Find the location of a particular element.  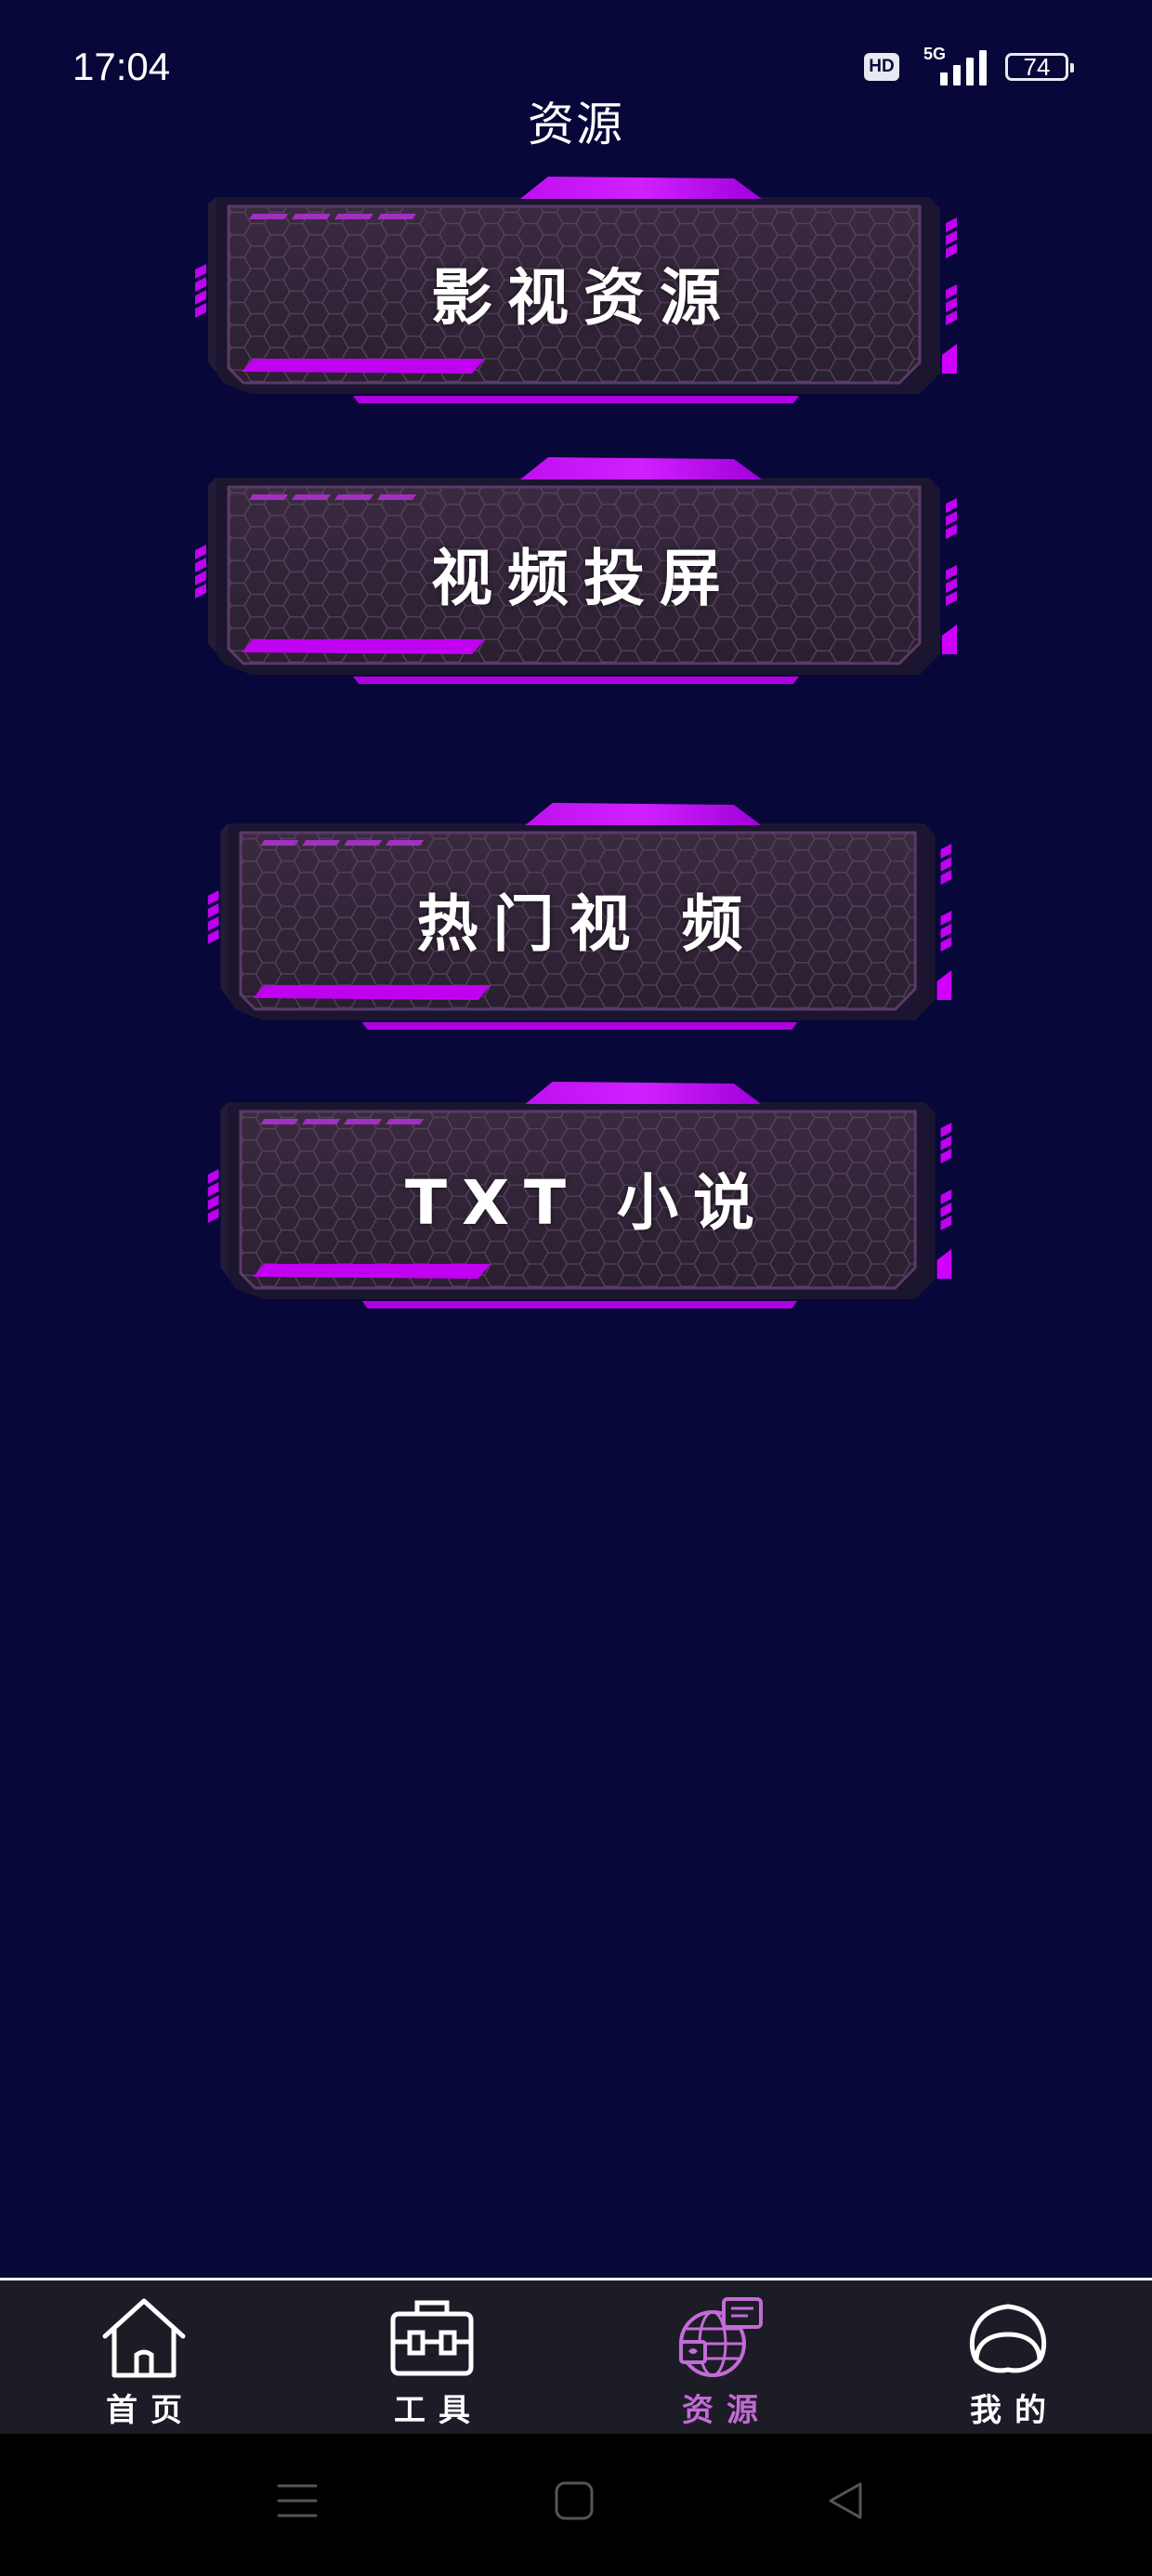

nav-item-profile: 我的 is located at coordinates (1008, 2357).